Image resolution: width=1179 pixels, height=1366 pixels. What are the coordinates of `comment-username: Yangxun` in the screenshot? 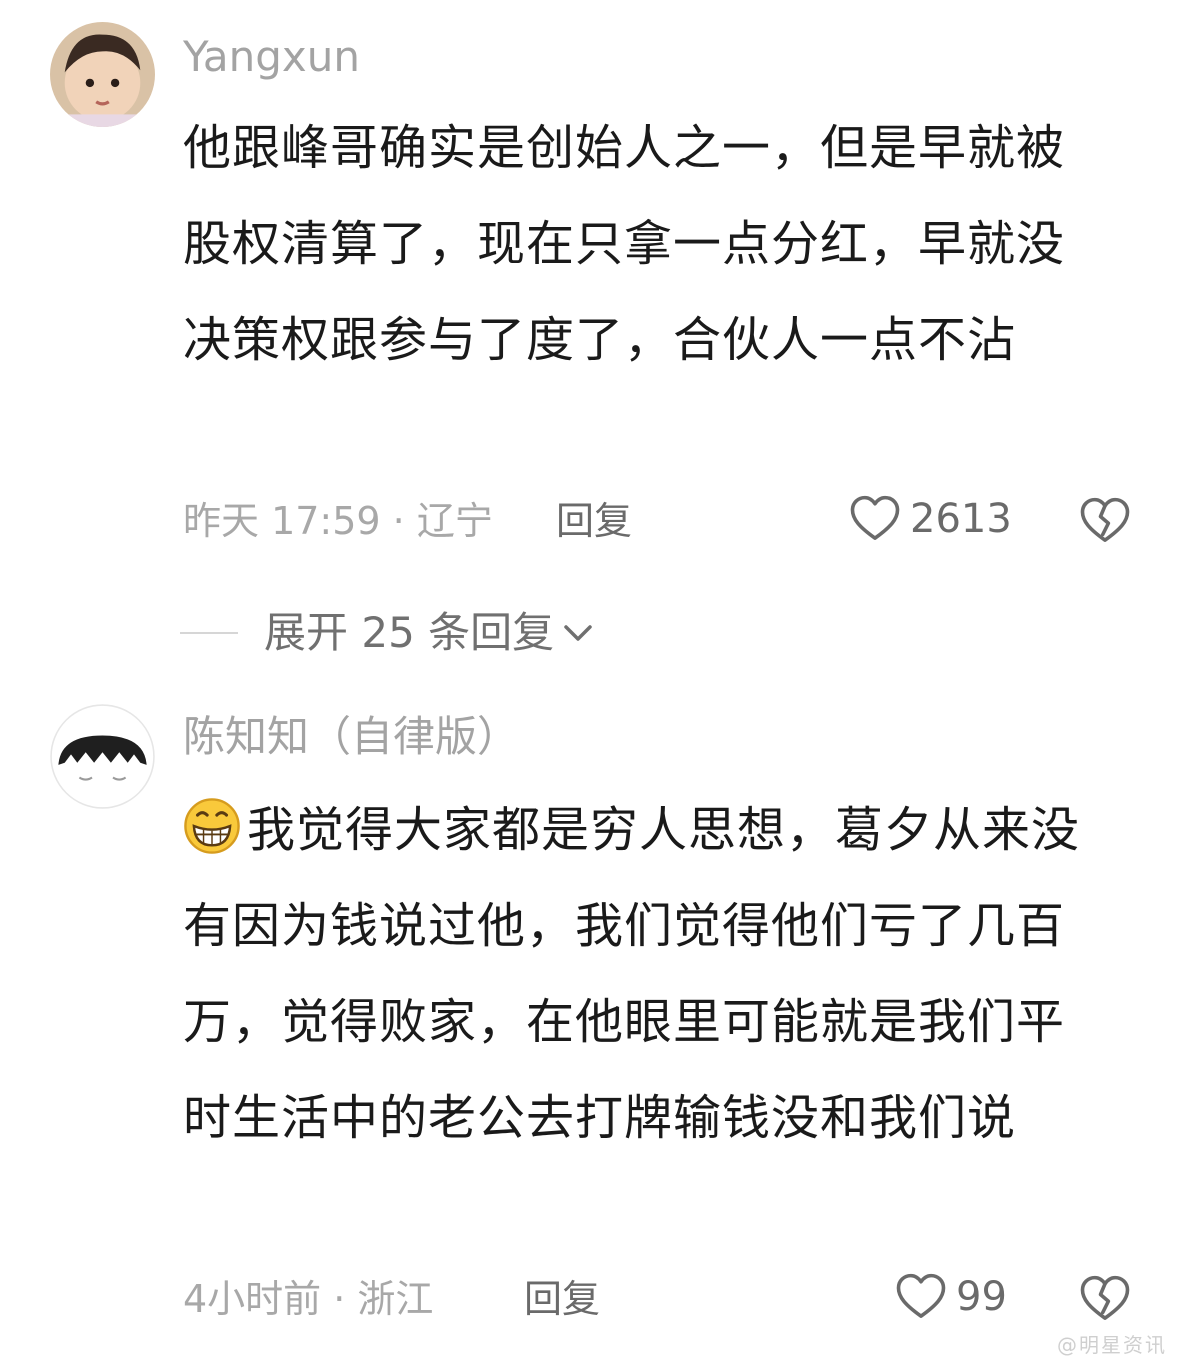 It's located at (271, 57).